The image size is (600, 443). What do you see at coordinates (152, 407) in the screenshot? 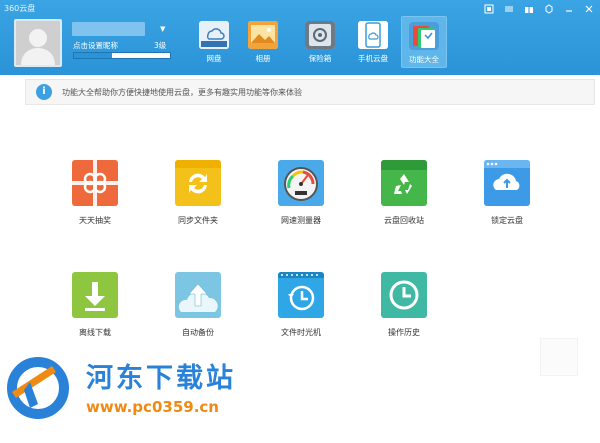
I see `watermark-url: www.pc0359.cn` at bounding box center [152, 407].